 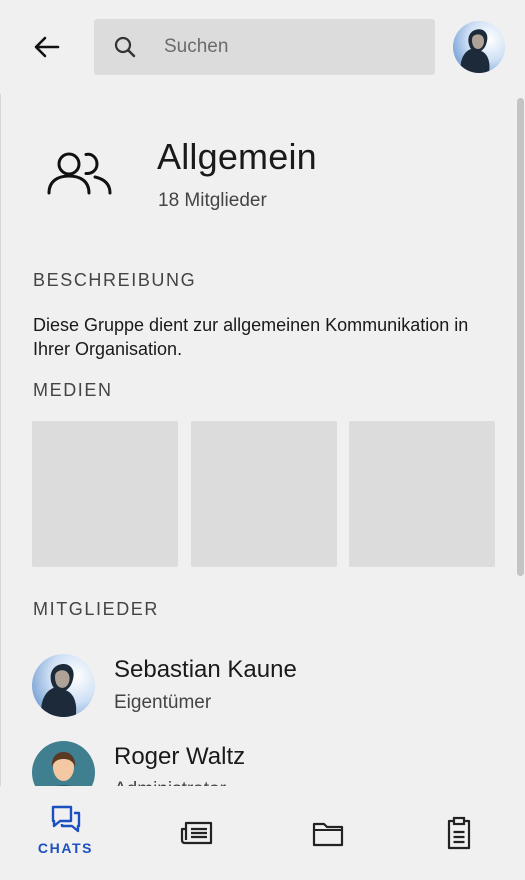 What do you see at coordinates (180, 756) in the screenshot?
I see `member-name: Roger Waltz` at bounding box center [180, 756].